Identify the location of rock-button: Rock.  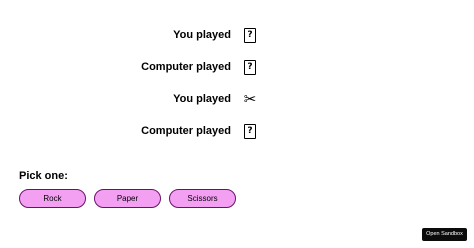
(52, 198).